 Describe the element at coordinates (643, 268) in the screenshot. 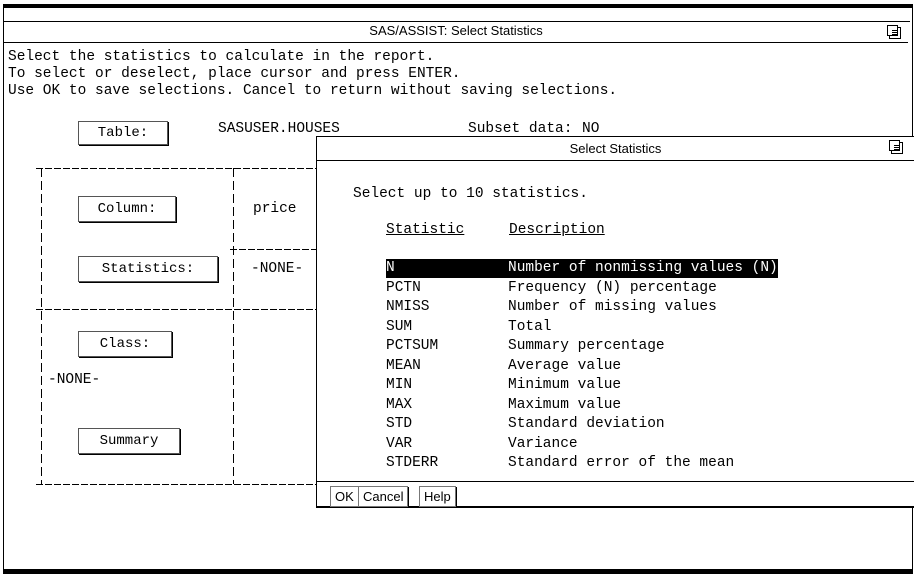

I see `statistic-description: Number of nonmissing values (N)` at that location.